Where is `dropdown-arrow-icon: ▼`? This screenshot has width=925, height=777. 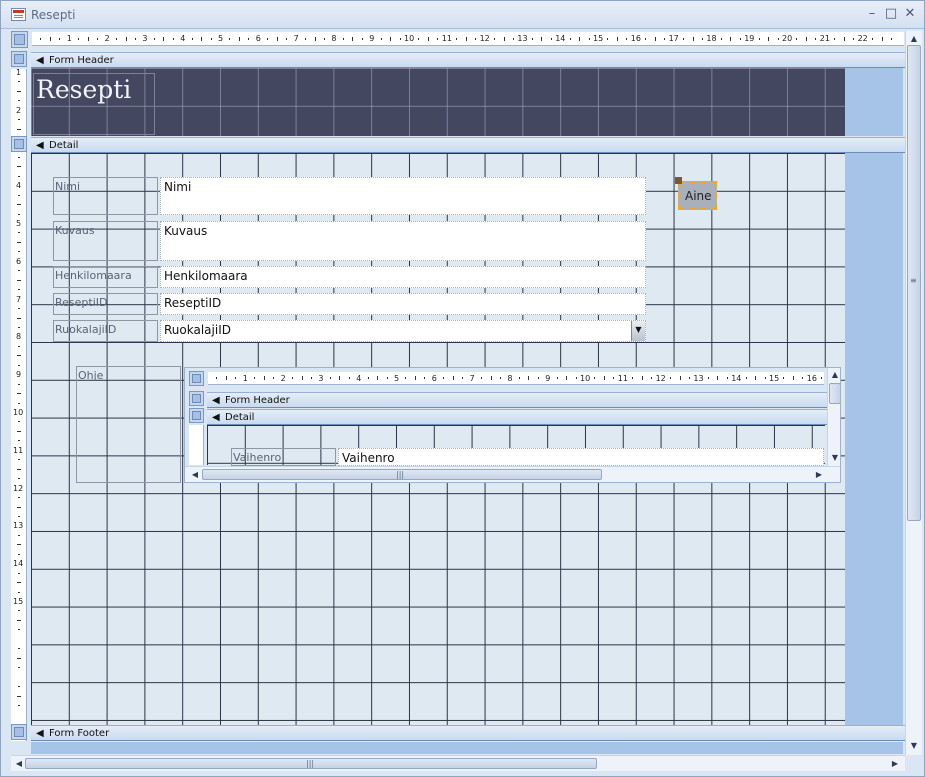 dropdown-arrow-icon: ▼ is located at coordinates (638, 331).